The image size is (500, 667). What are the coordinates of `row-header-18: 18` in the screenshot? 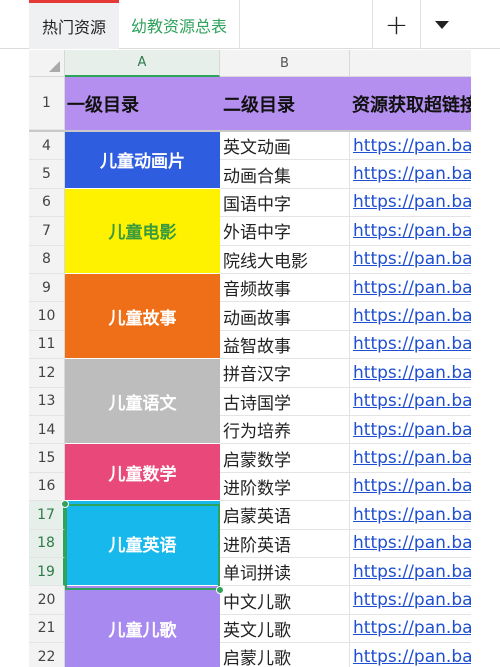 It's located at (47, 543).